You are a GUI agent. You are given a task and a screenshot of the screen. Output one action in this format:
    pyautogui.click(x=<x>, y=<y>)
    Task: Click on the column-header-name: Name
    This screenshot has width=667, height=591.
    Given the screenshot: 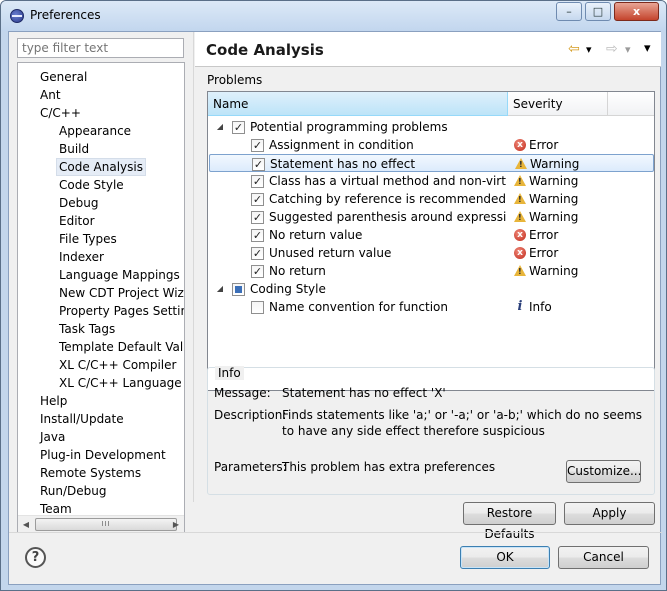 What is the action you would take?
    pyautogui.click(x=358, y=104)
    